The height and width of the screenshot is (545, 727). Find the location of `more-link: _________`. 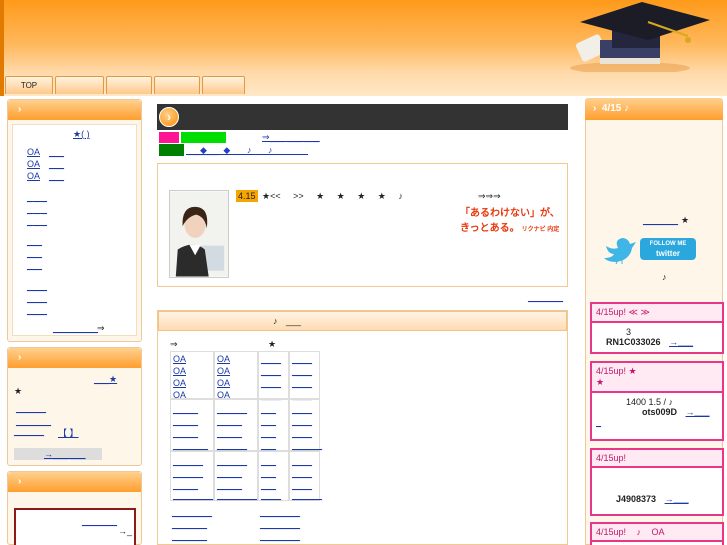

more-link: _________ is located at coordinates (75, 328).